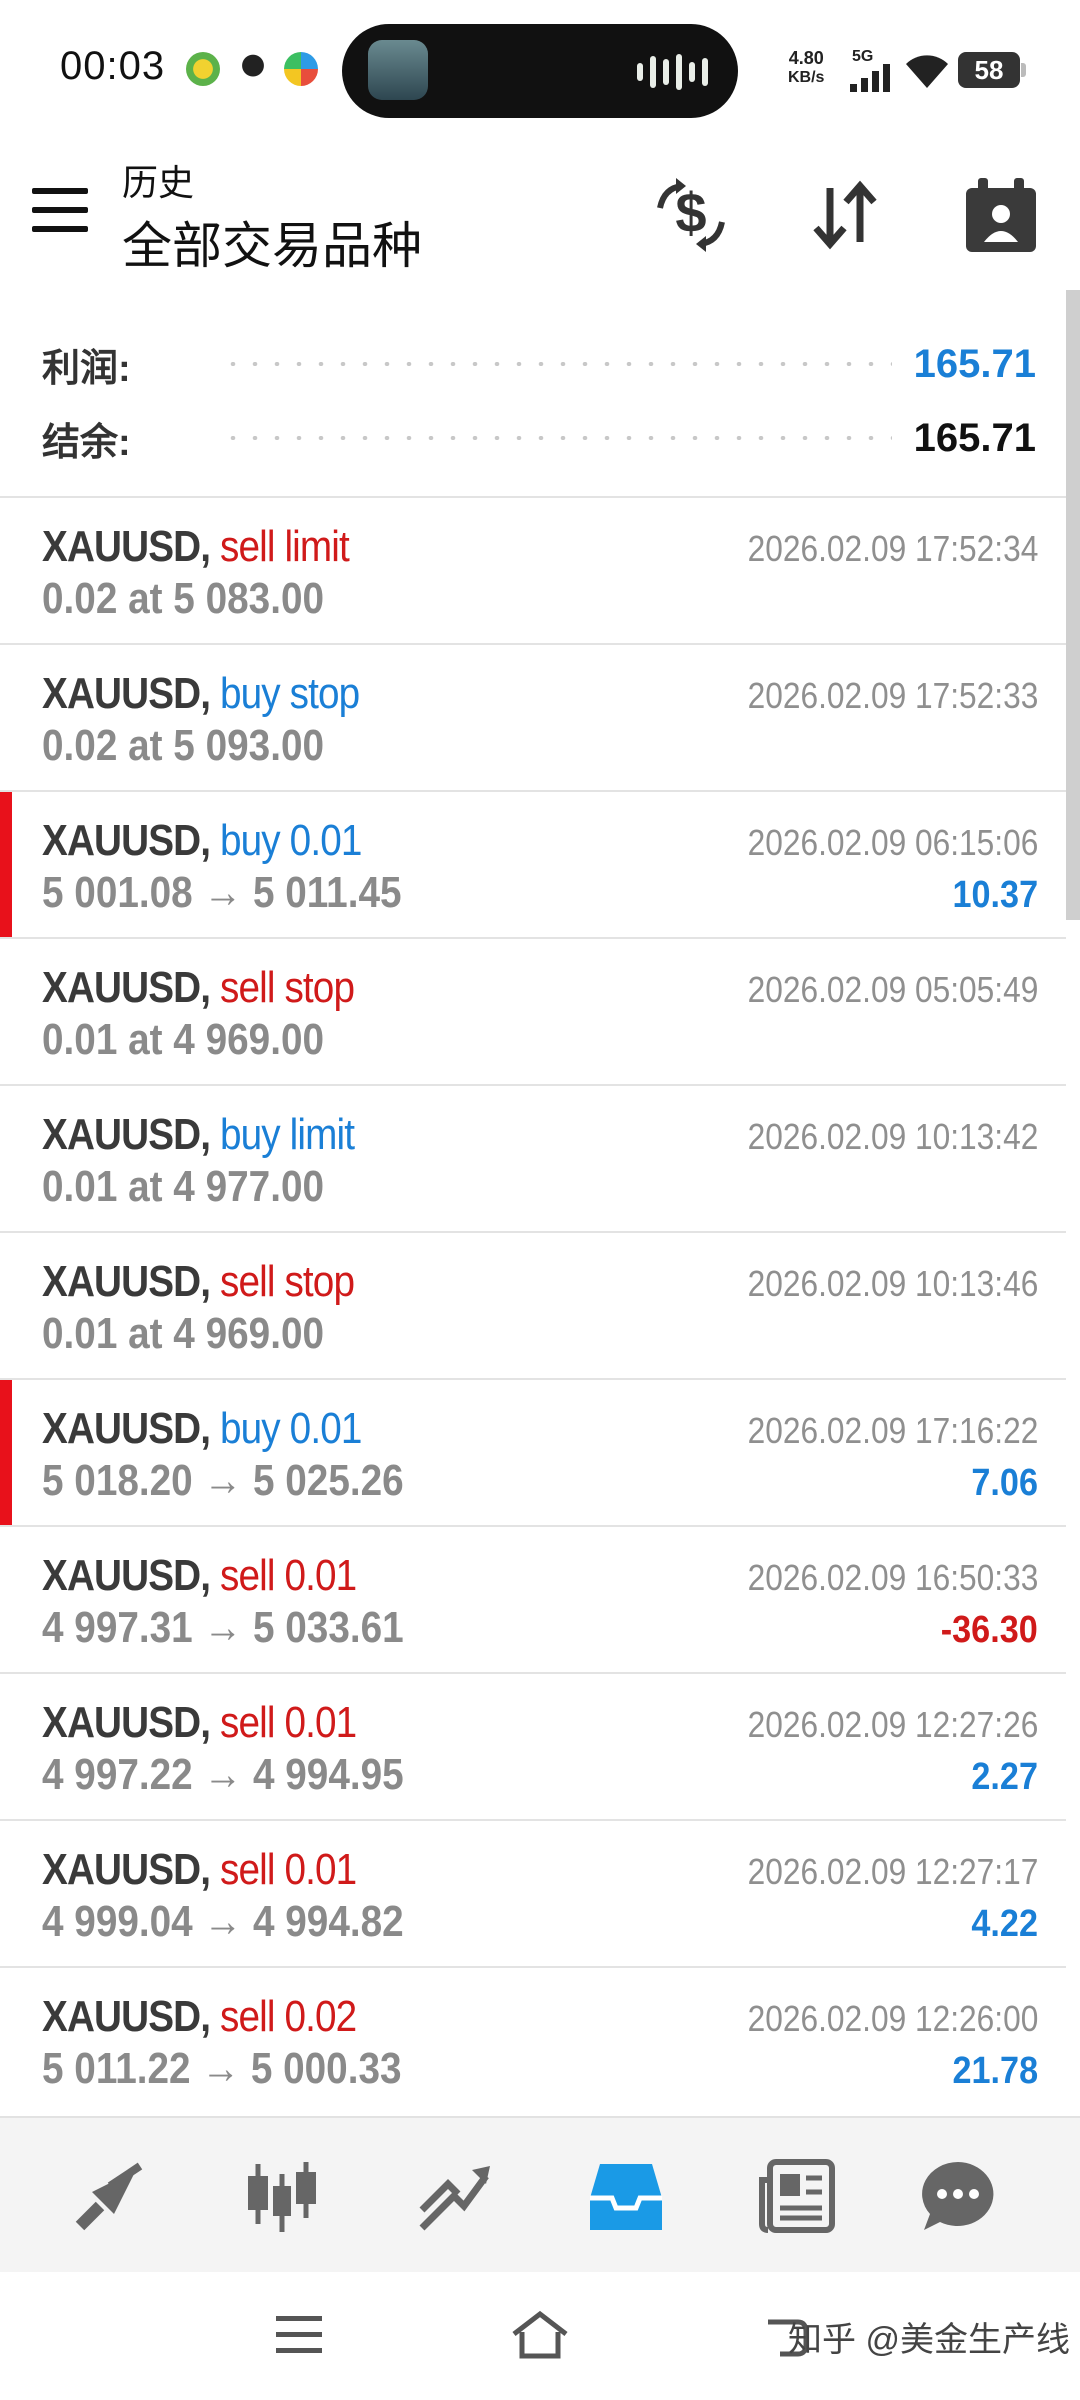  Describe the element at coordinates (974, 437) in the screenshot. I see `balance-value: 165.71` at that location.